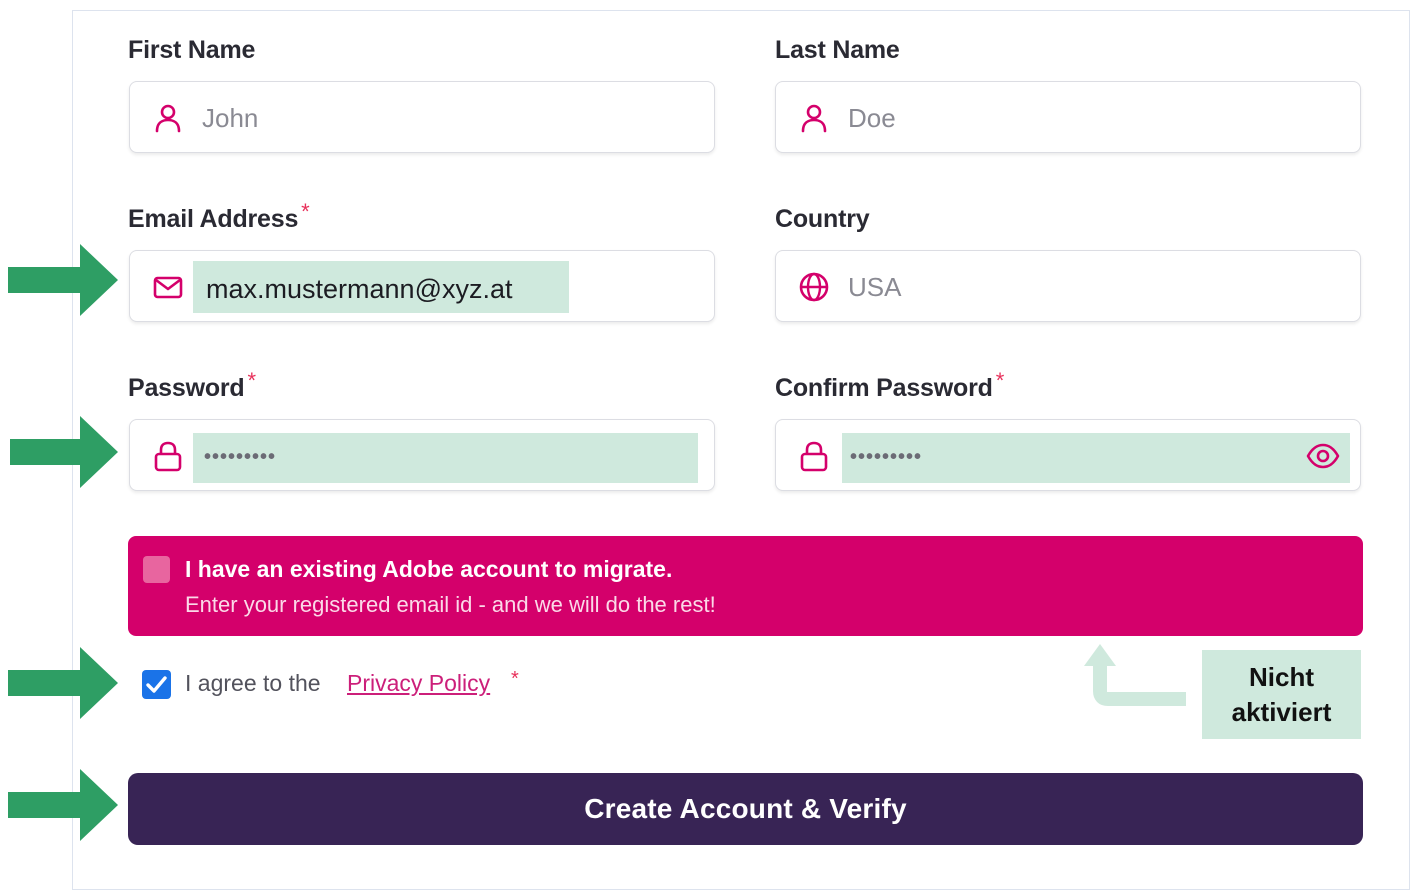  I want to click on eye-icon, so click(1323, 456).